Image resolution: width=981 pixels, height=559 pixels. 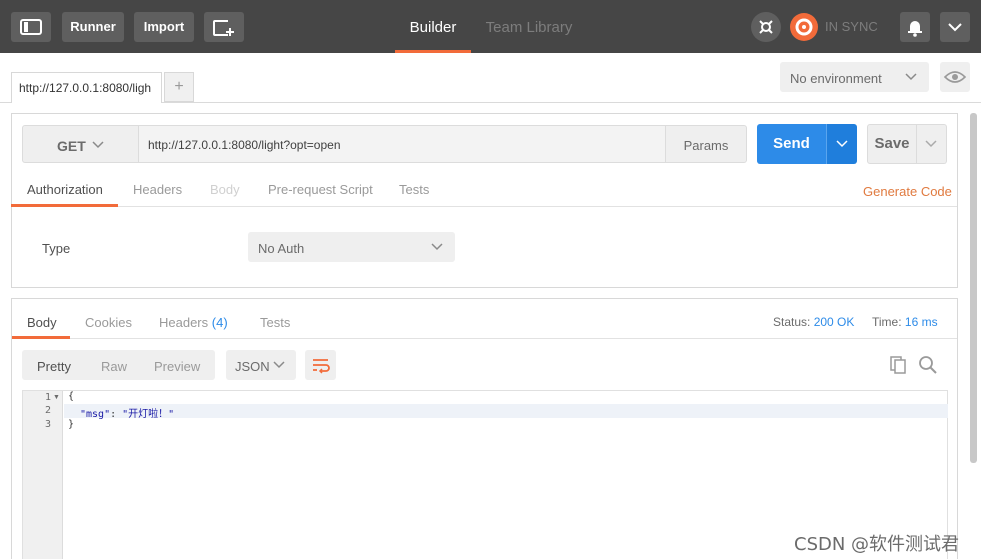 I want to click on response-tabs-divider, so click(x=484, y=338).